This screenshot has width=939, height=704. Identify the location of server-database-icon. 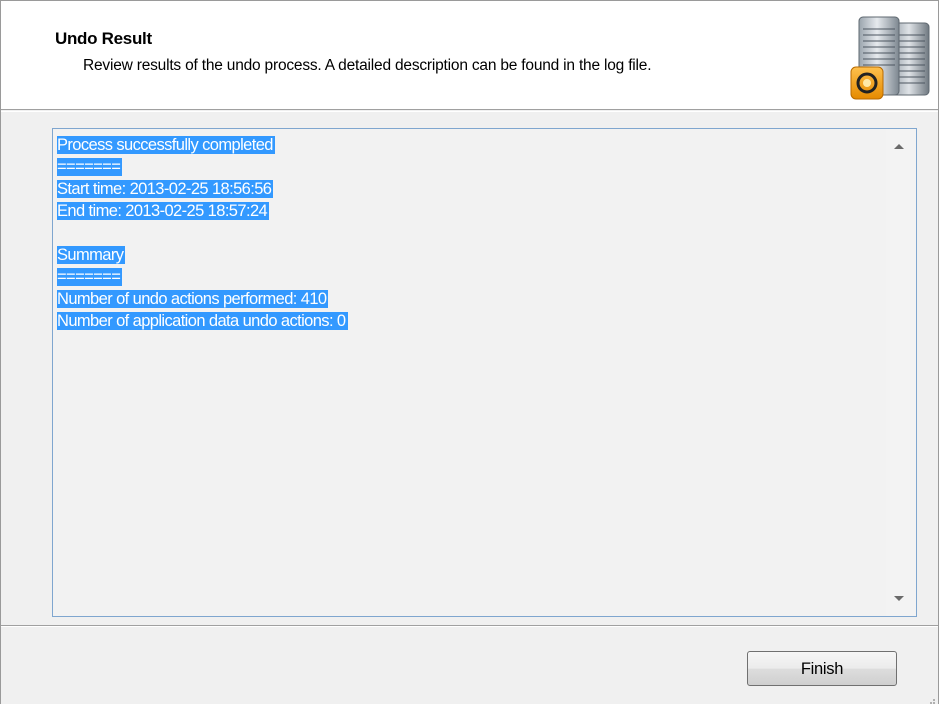
(891, 57).